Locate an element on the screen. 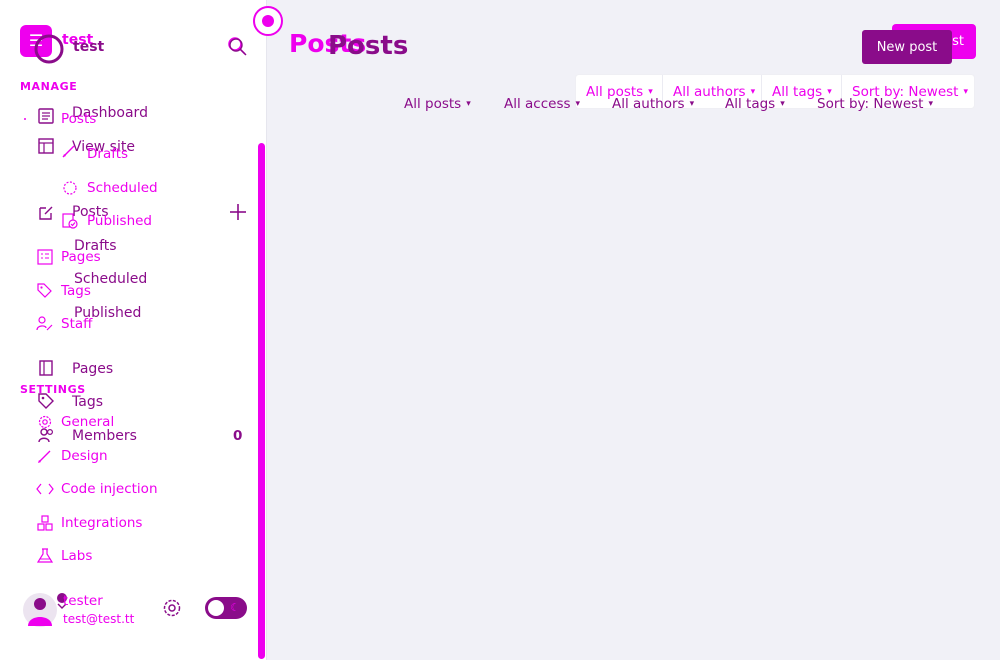  nav-code-injection: Code injection is located at coordinates (109, 489).